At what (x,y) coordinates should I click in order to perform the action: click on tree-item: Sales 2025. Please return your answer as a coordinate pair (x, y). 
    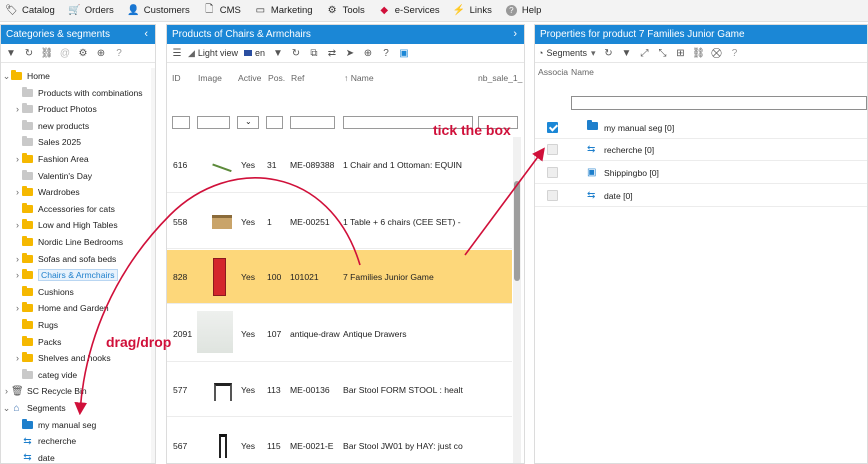
    Looking at the image, I should click on (47, 142).